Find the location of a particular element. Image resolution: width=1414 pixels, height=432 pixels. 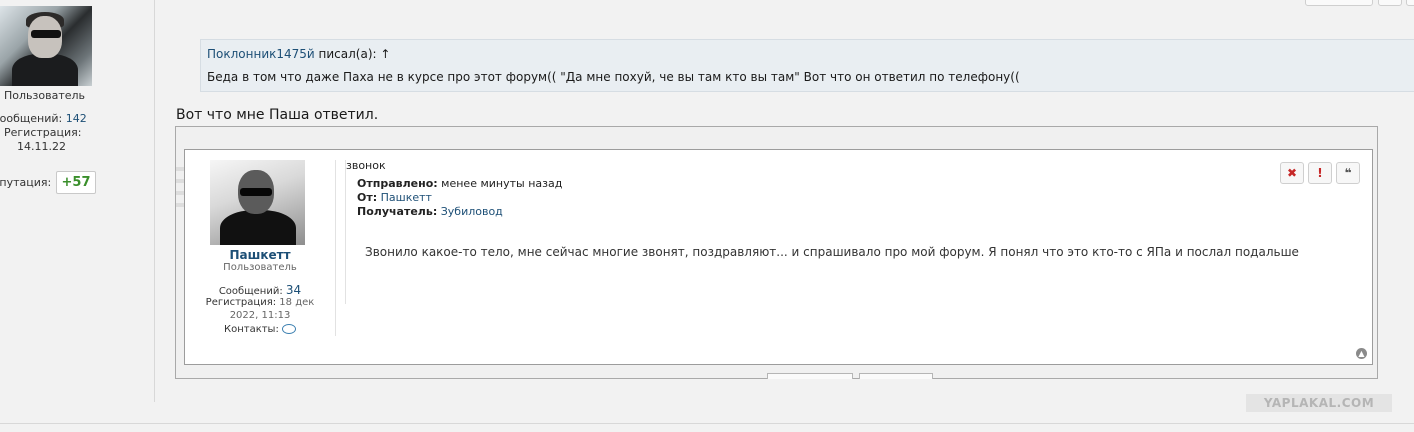

sender-messages-count: 34 is located at coordinates (293, 290).